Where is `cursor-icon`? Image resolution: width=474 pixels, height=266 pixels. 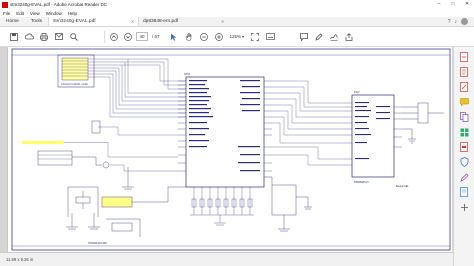
cursor-icon is located at coordinates (174, 37).